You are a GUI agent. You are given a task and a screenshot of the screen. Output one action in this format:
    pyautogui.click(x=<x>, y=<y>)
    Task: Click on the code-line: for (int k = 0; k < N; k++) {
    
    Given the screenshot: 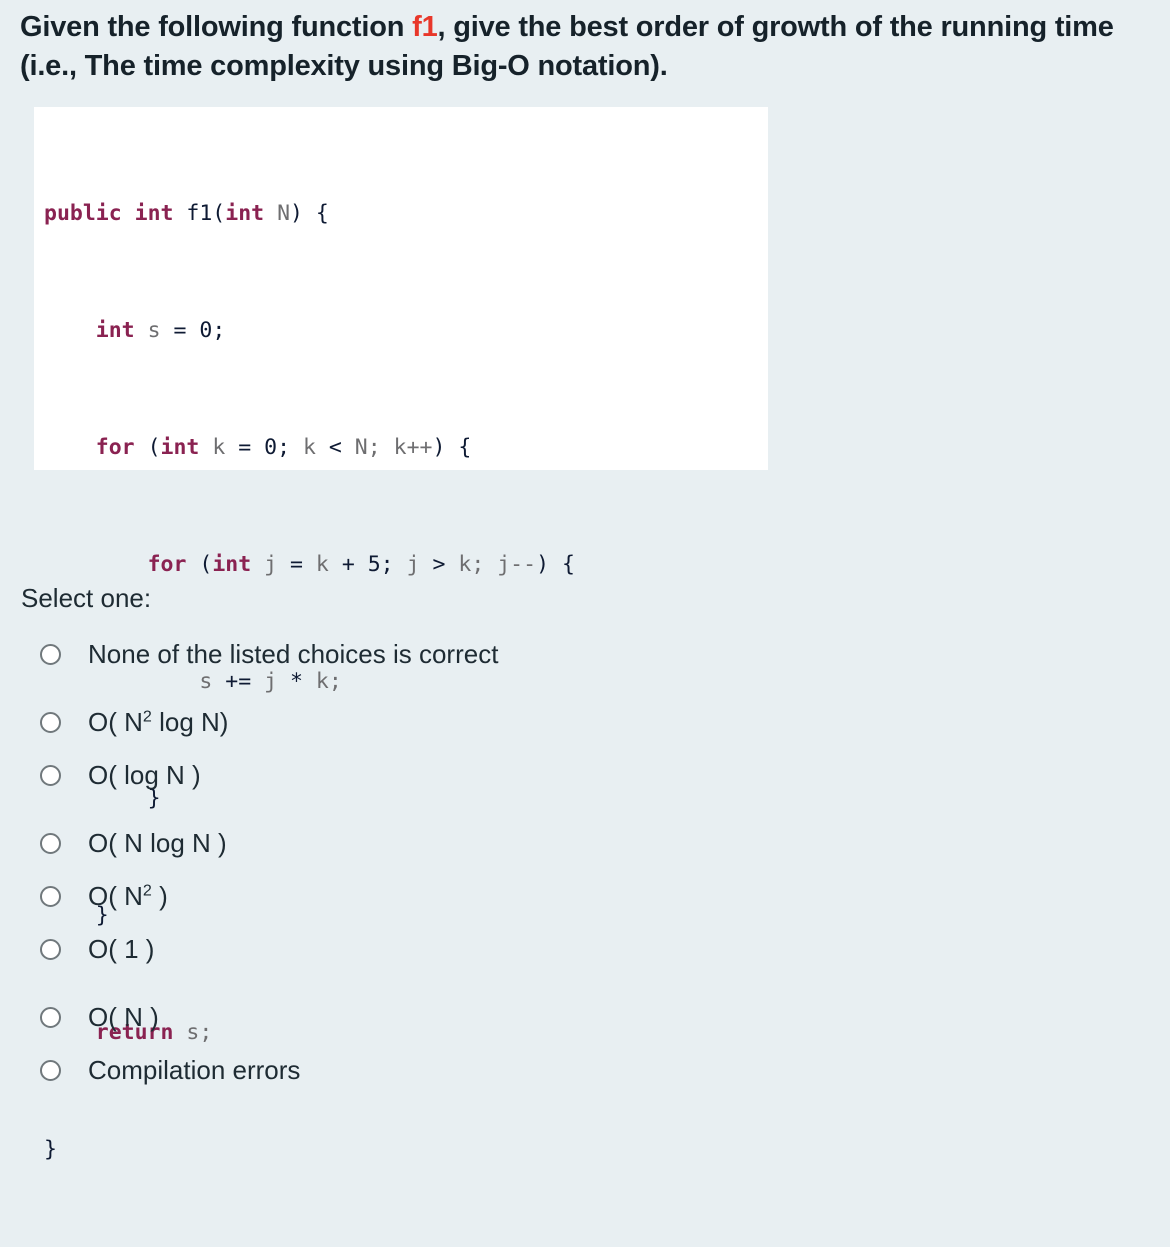 What is the action you would take?
    pyautogui.click(x=283, y=447)
    